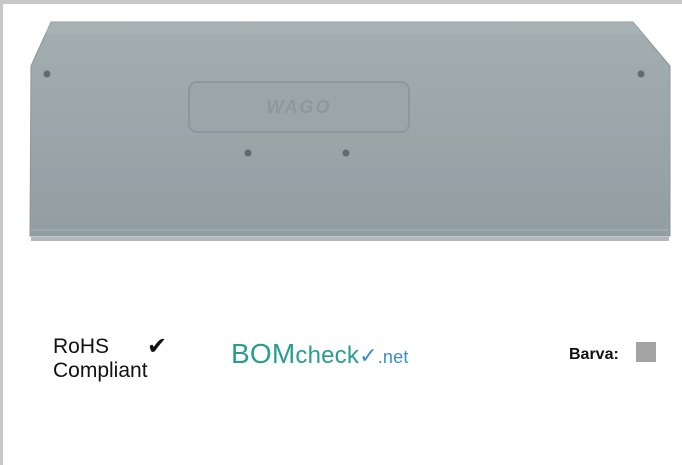 This screenshot has width=682, height=465. I want to click on color-swatch, so click(646, 352).